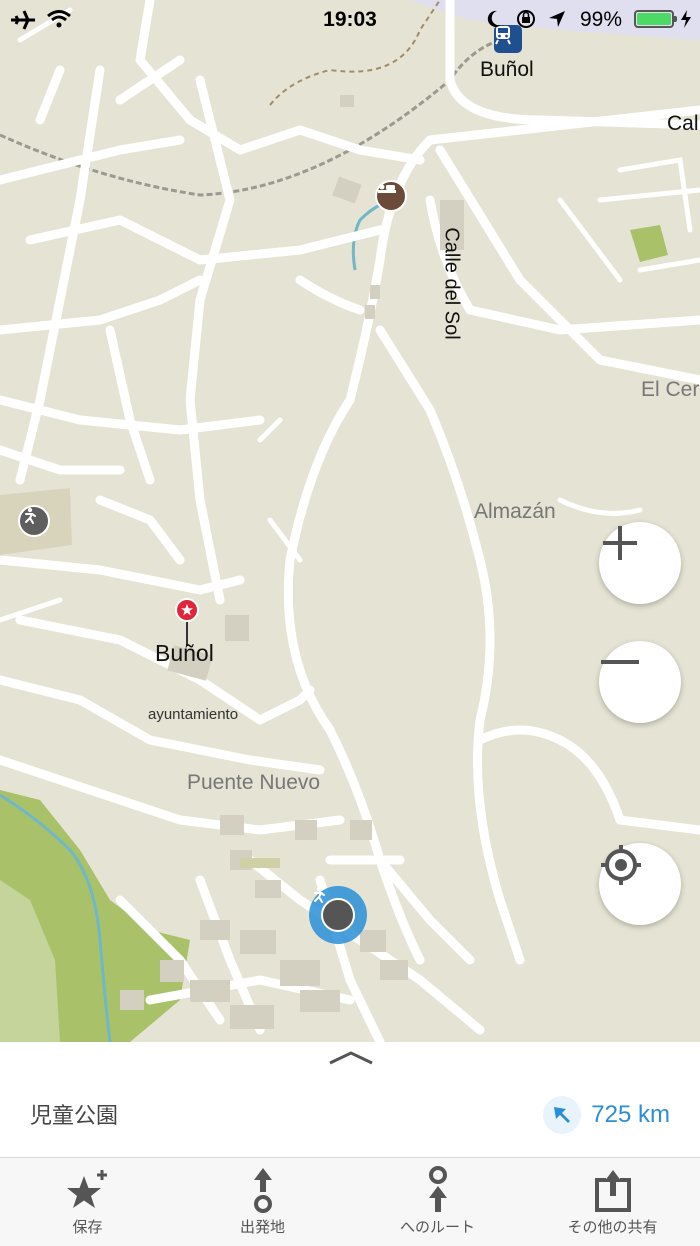 The height and width of the screenshot is (1246, 700). Describe the element at coordinates (600, 19) in the screenshot. I see `battery-percent: 99%` at that location.